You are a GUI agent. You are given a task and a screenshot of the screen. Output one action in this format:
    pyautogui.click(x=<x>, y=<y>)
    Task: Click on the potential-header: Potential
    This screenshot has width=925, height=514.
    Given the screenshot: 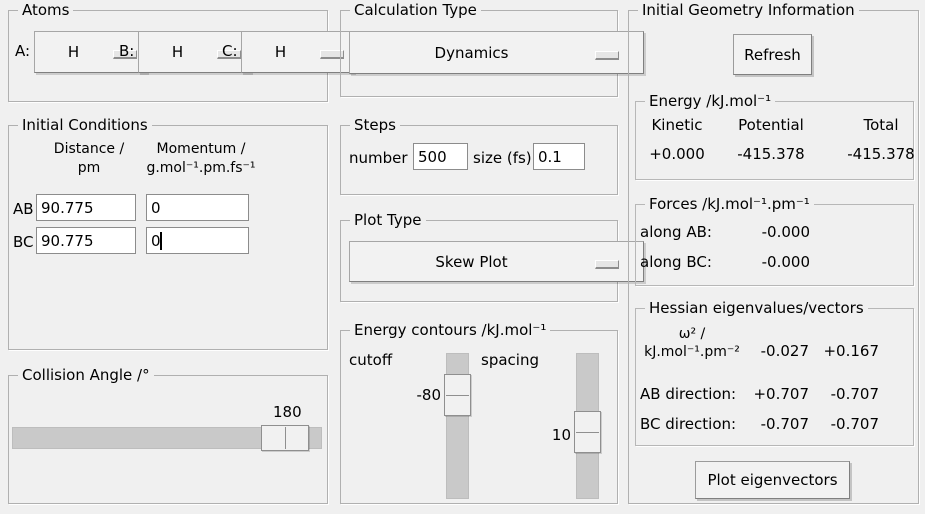 What is the action you would take?
    pyautogui.click(x=771, y=125)
    